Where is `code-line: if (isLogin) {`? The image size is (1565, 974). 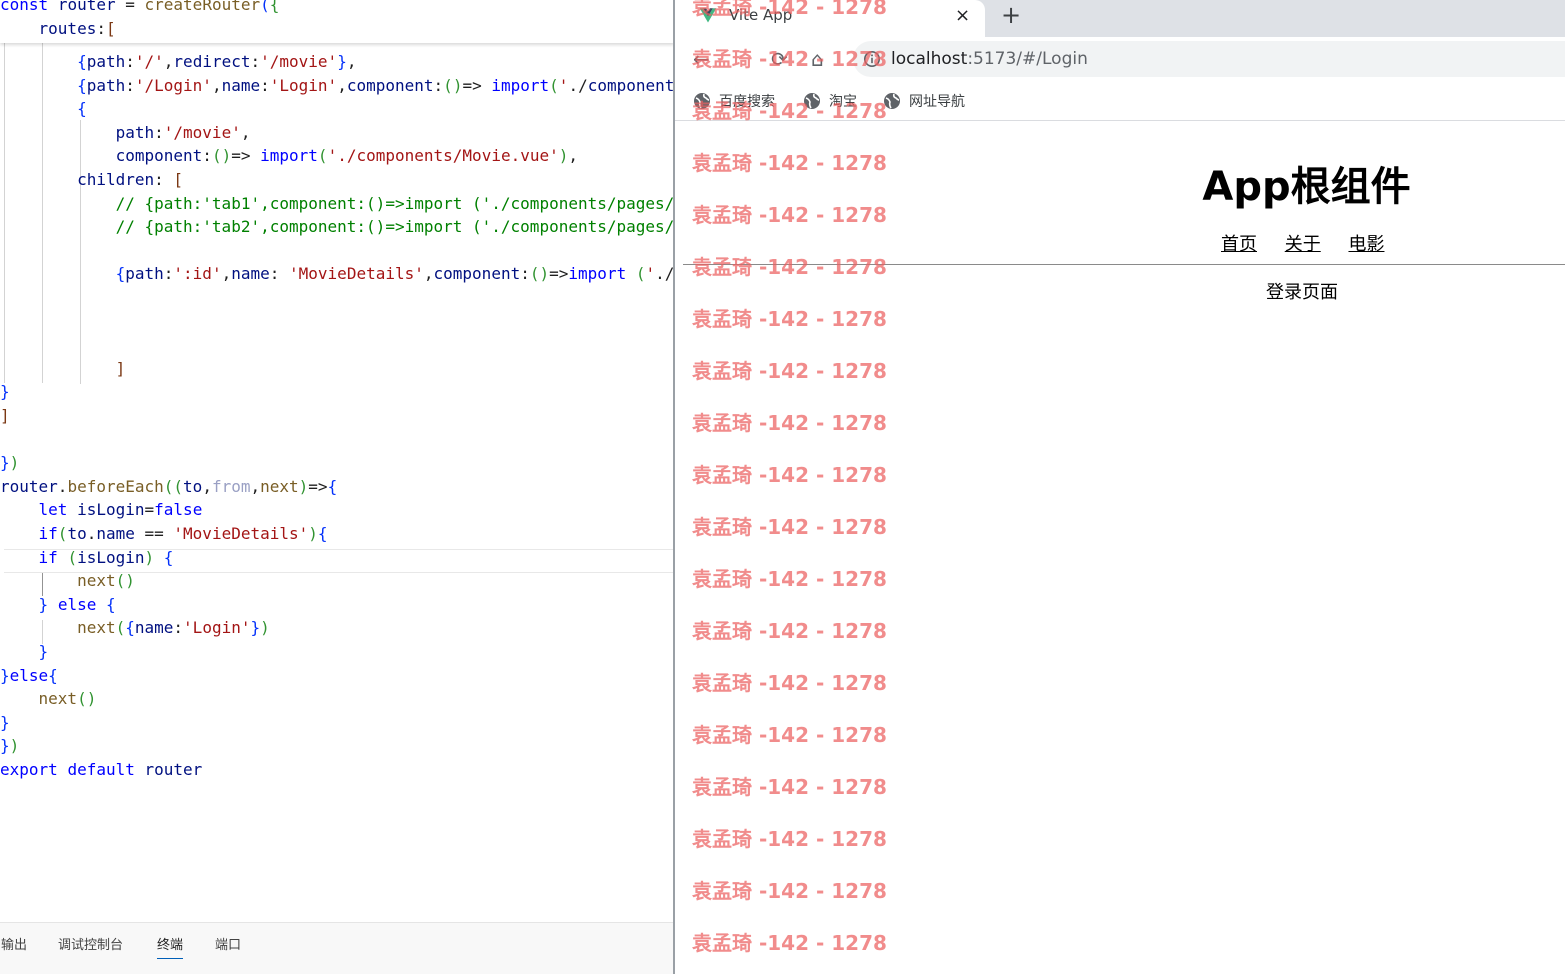
code-line: if (isLogin) { is located at coordinates (87, 558).